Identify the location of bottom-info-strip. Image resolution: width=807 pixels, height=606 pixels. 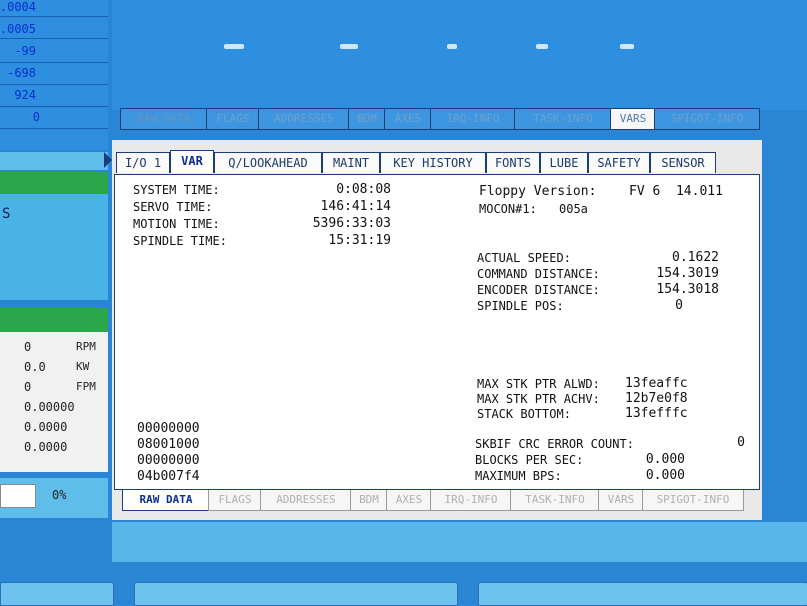
(459, 542).